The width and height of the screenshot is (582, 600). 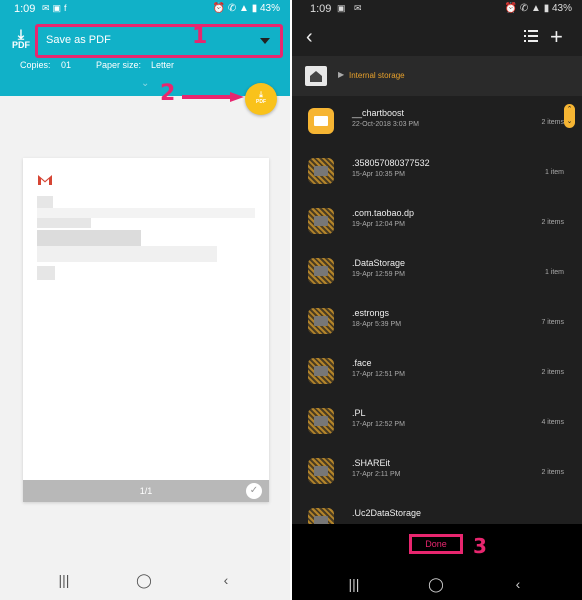 What do you see at coordinates (145, 83) in the screenshot?
I see `chevron-down-icon: ⌄` at bounding box center [145, 83].